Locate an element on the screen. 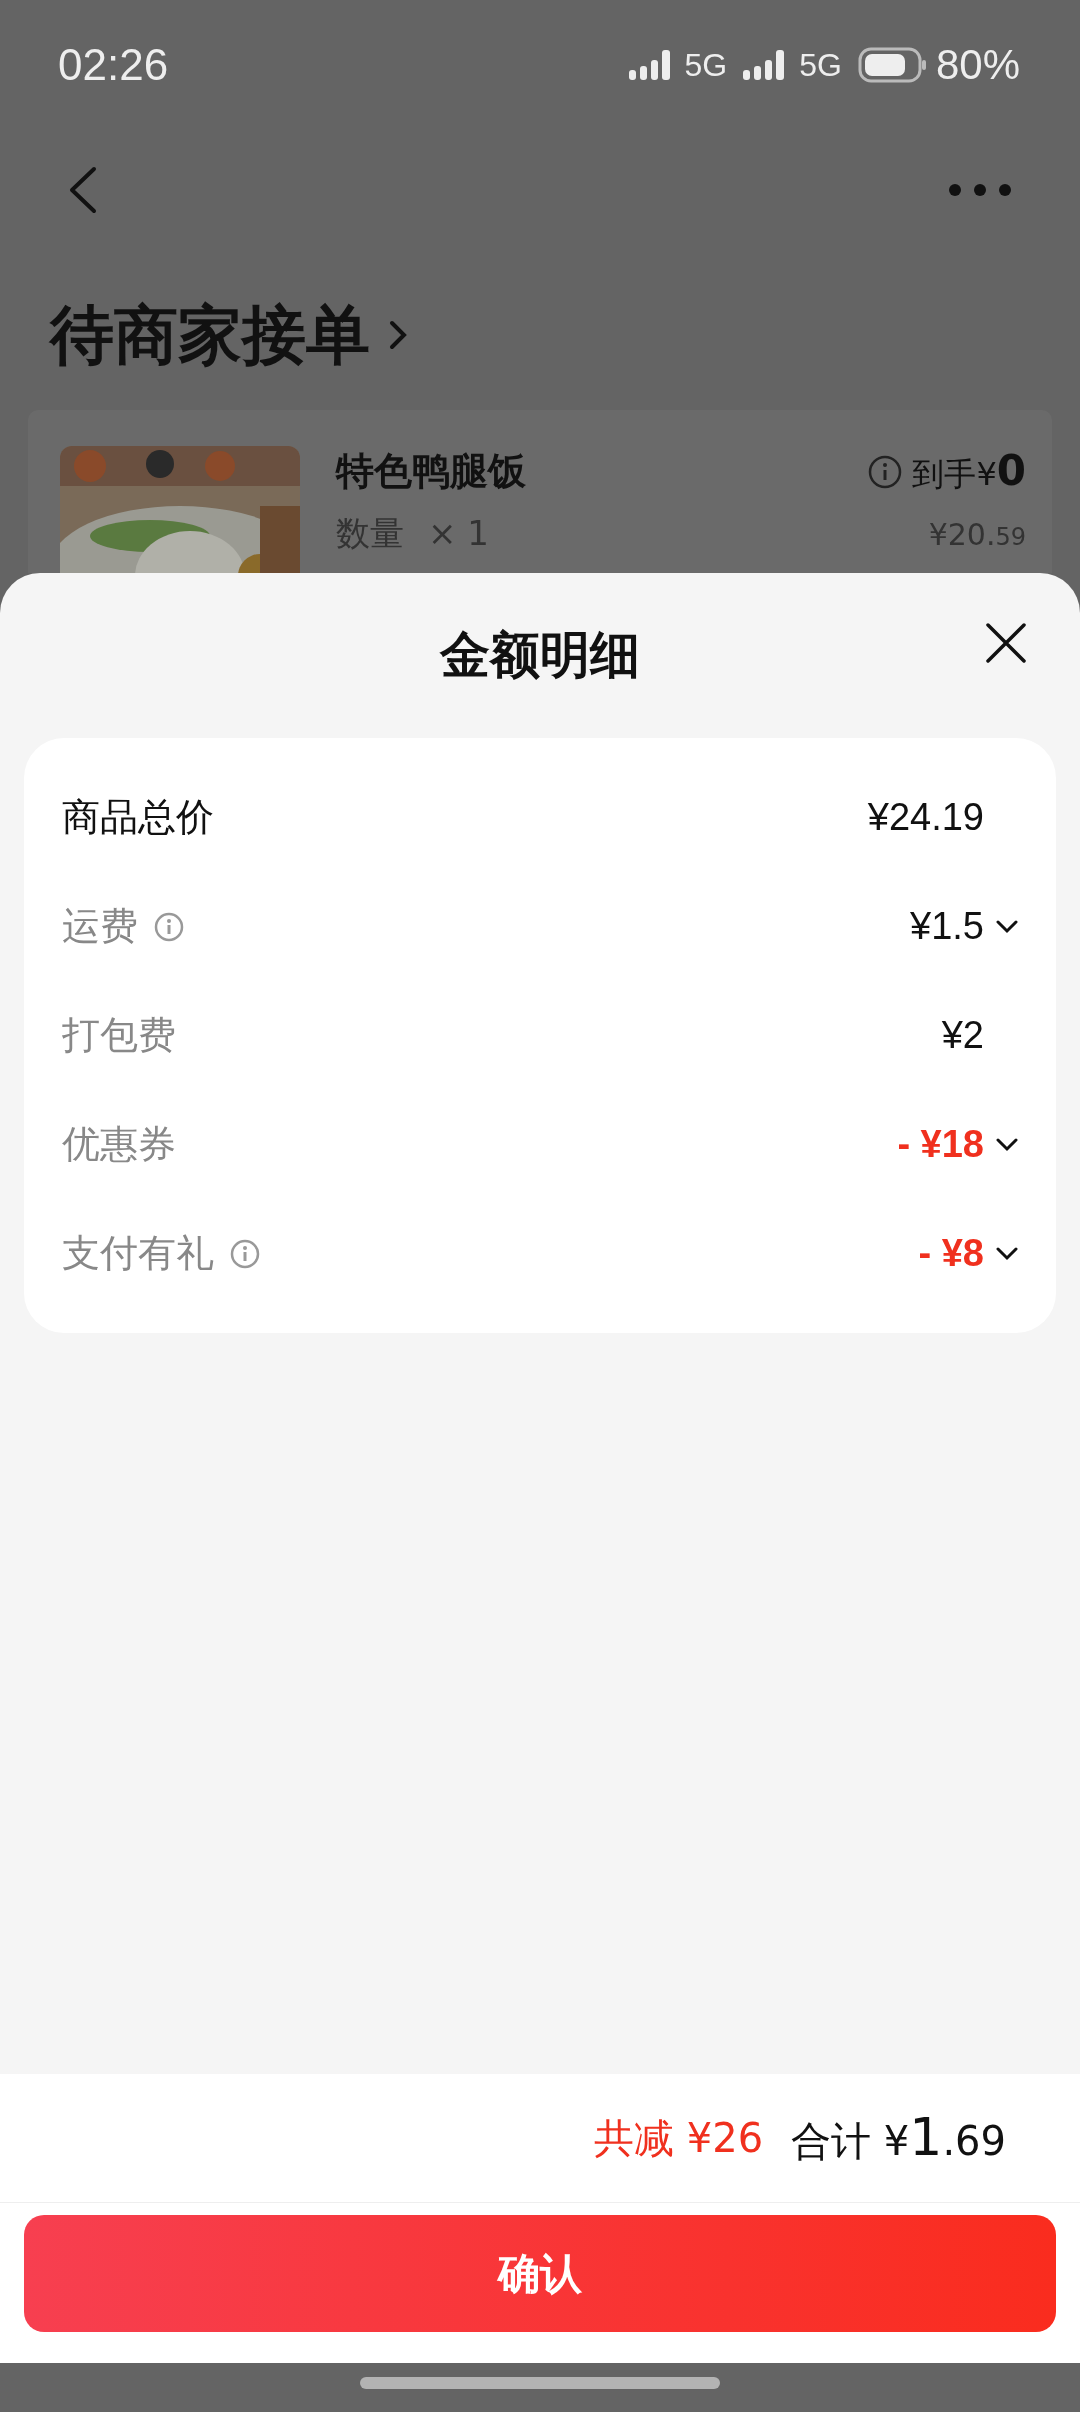  item-name: 特色鸭腿饭 is located at coordinates (431, 471).